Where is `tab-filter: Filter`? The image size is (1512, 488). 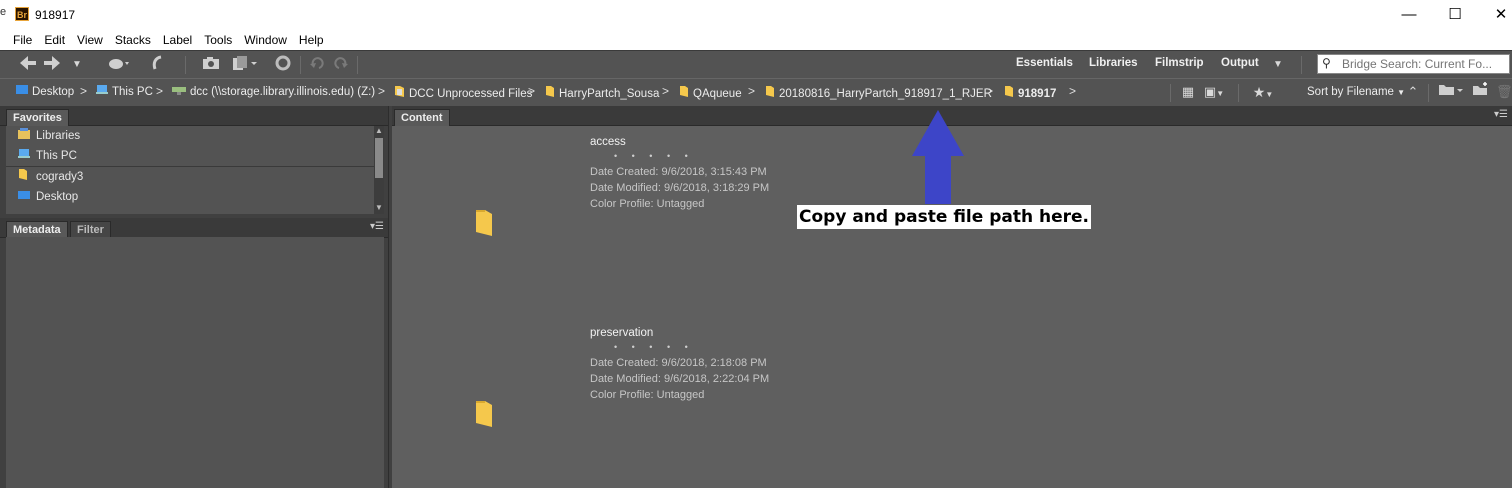 tab-filter: Filter is located at coordinates (90, 229).